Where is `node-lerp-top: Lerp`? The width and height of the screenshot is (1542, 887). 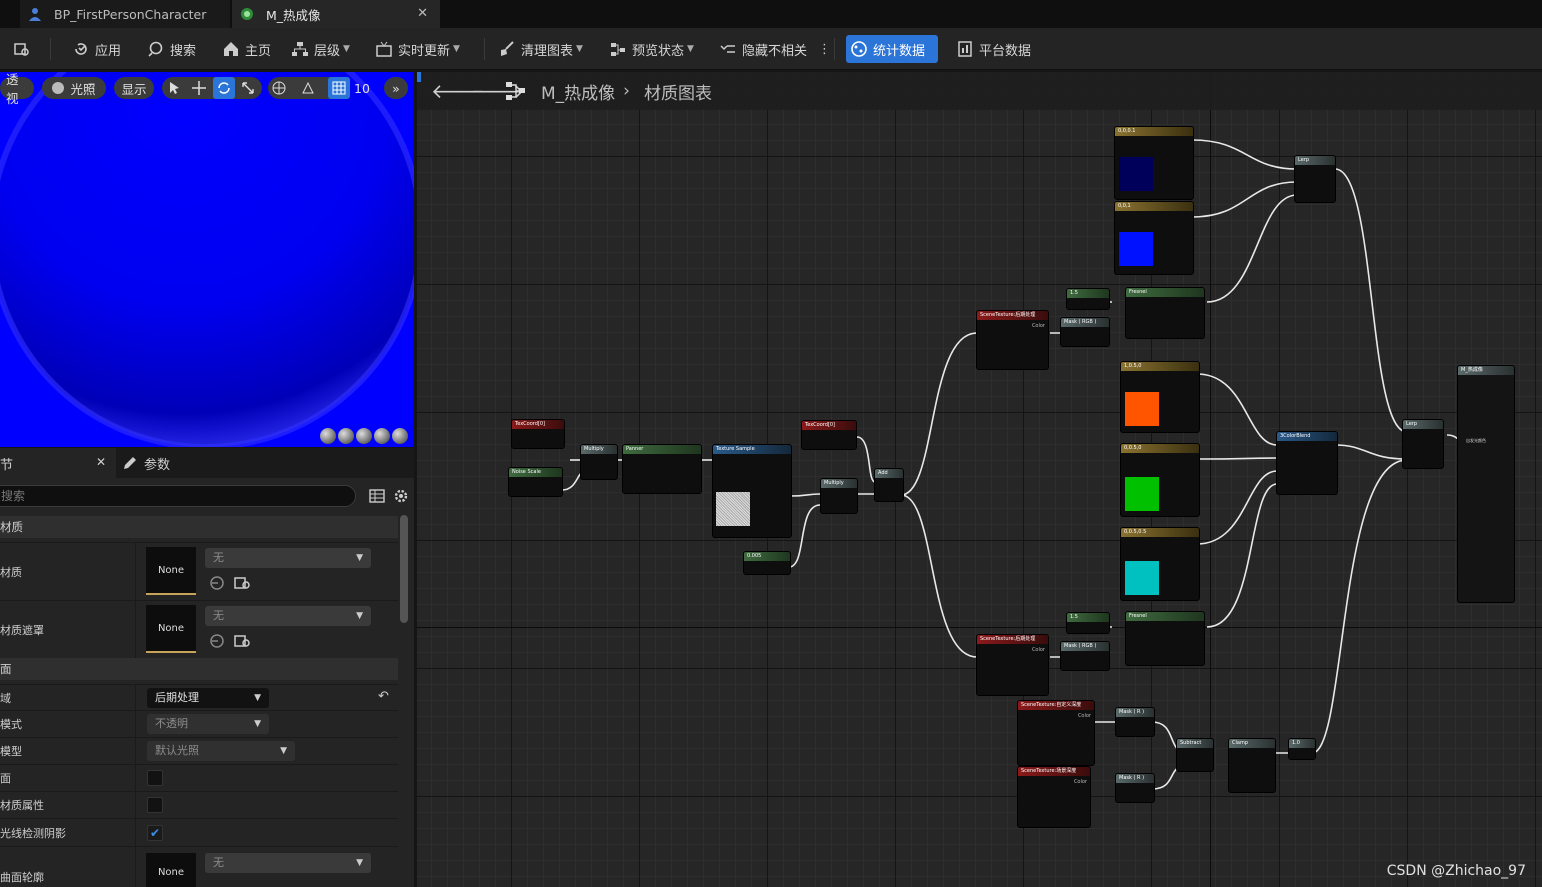
node-lerp-top: Lerp is located at coordinates (1315, 179).